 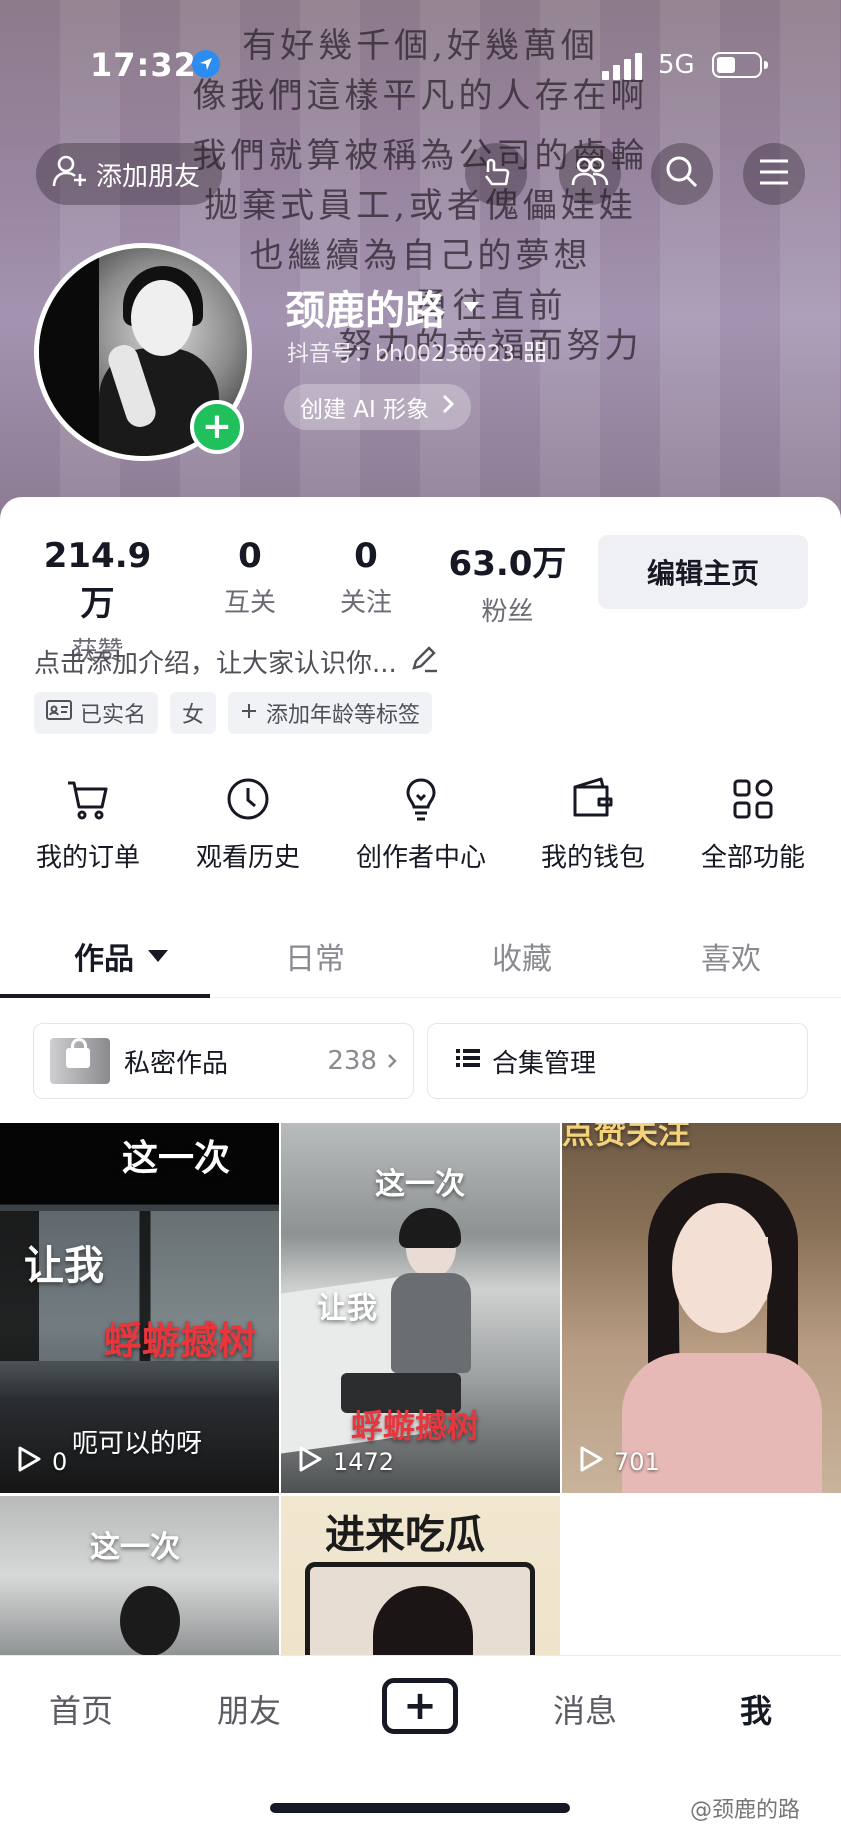 What do you see at coordinates (534, 352) in the screenshot?
I see `qr-code-icon` at bounding box center [534, 352].